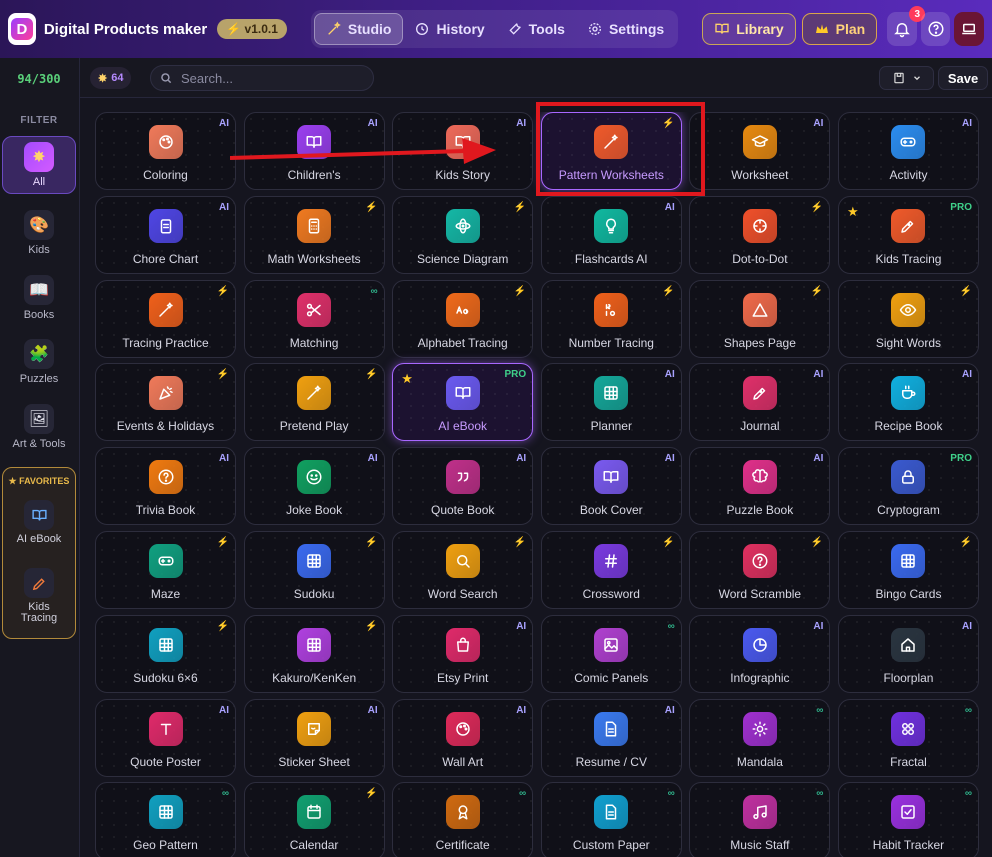  I want to click on tool-tile: ★ PRO AI eBook, so click(463, 402).